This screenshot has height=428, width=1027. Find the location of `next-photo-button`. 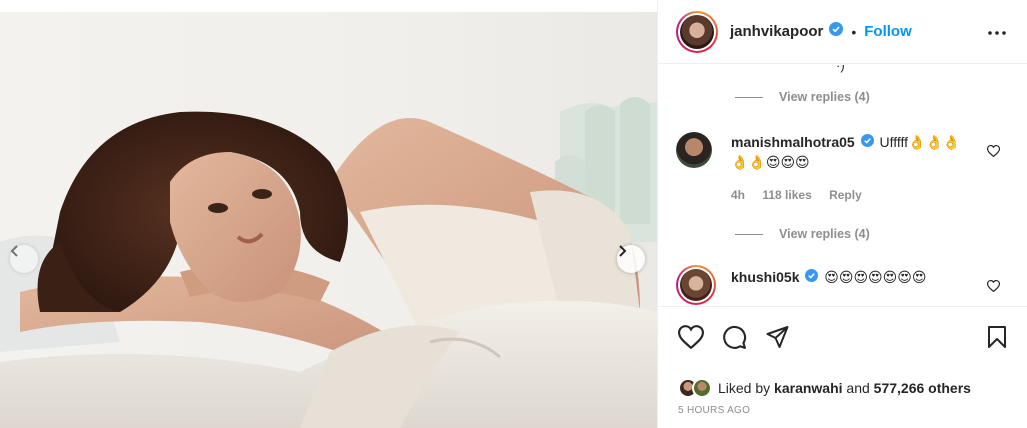

next-photo-button is located at coordinates (631, 259).